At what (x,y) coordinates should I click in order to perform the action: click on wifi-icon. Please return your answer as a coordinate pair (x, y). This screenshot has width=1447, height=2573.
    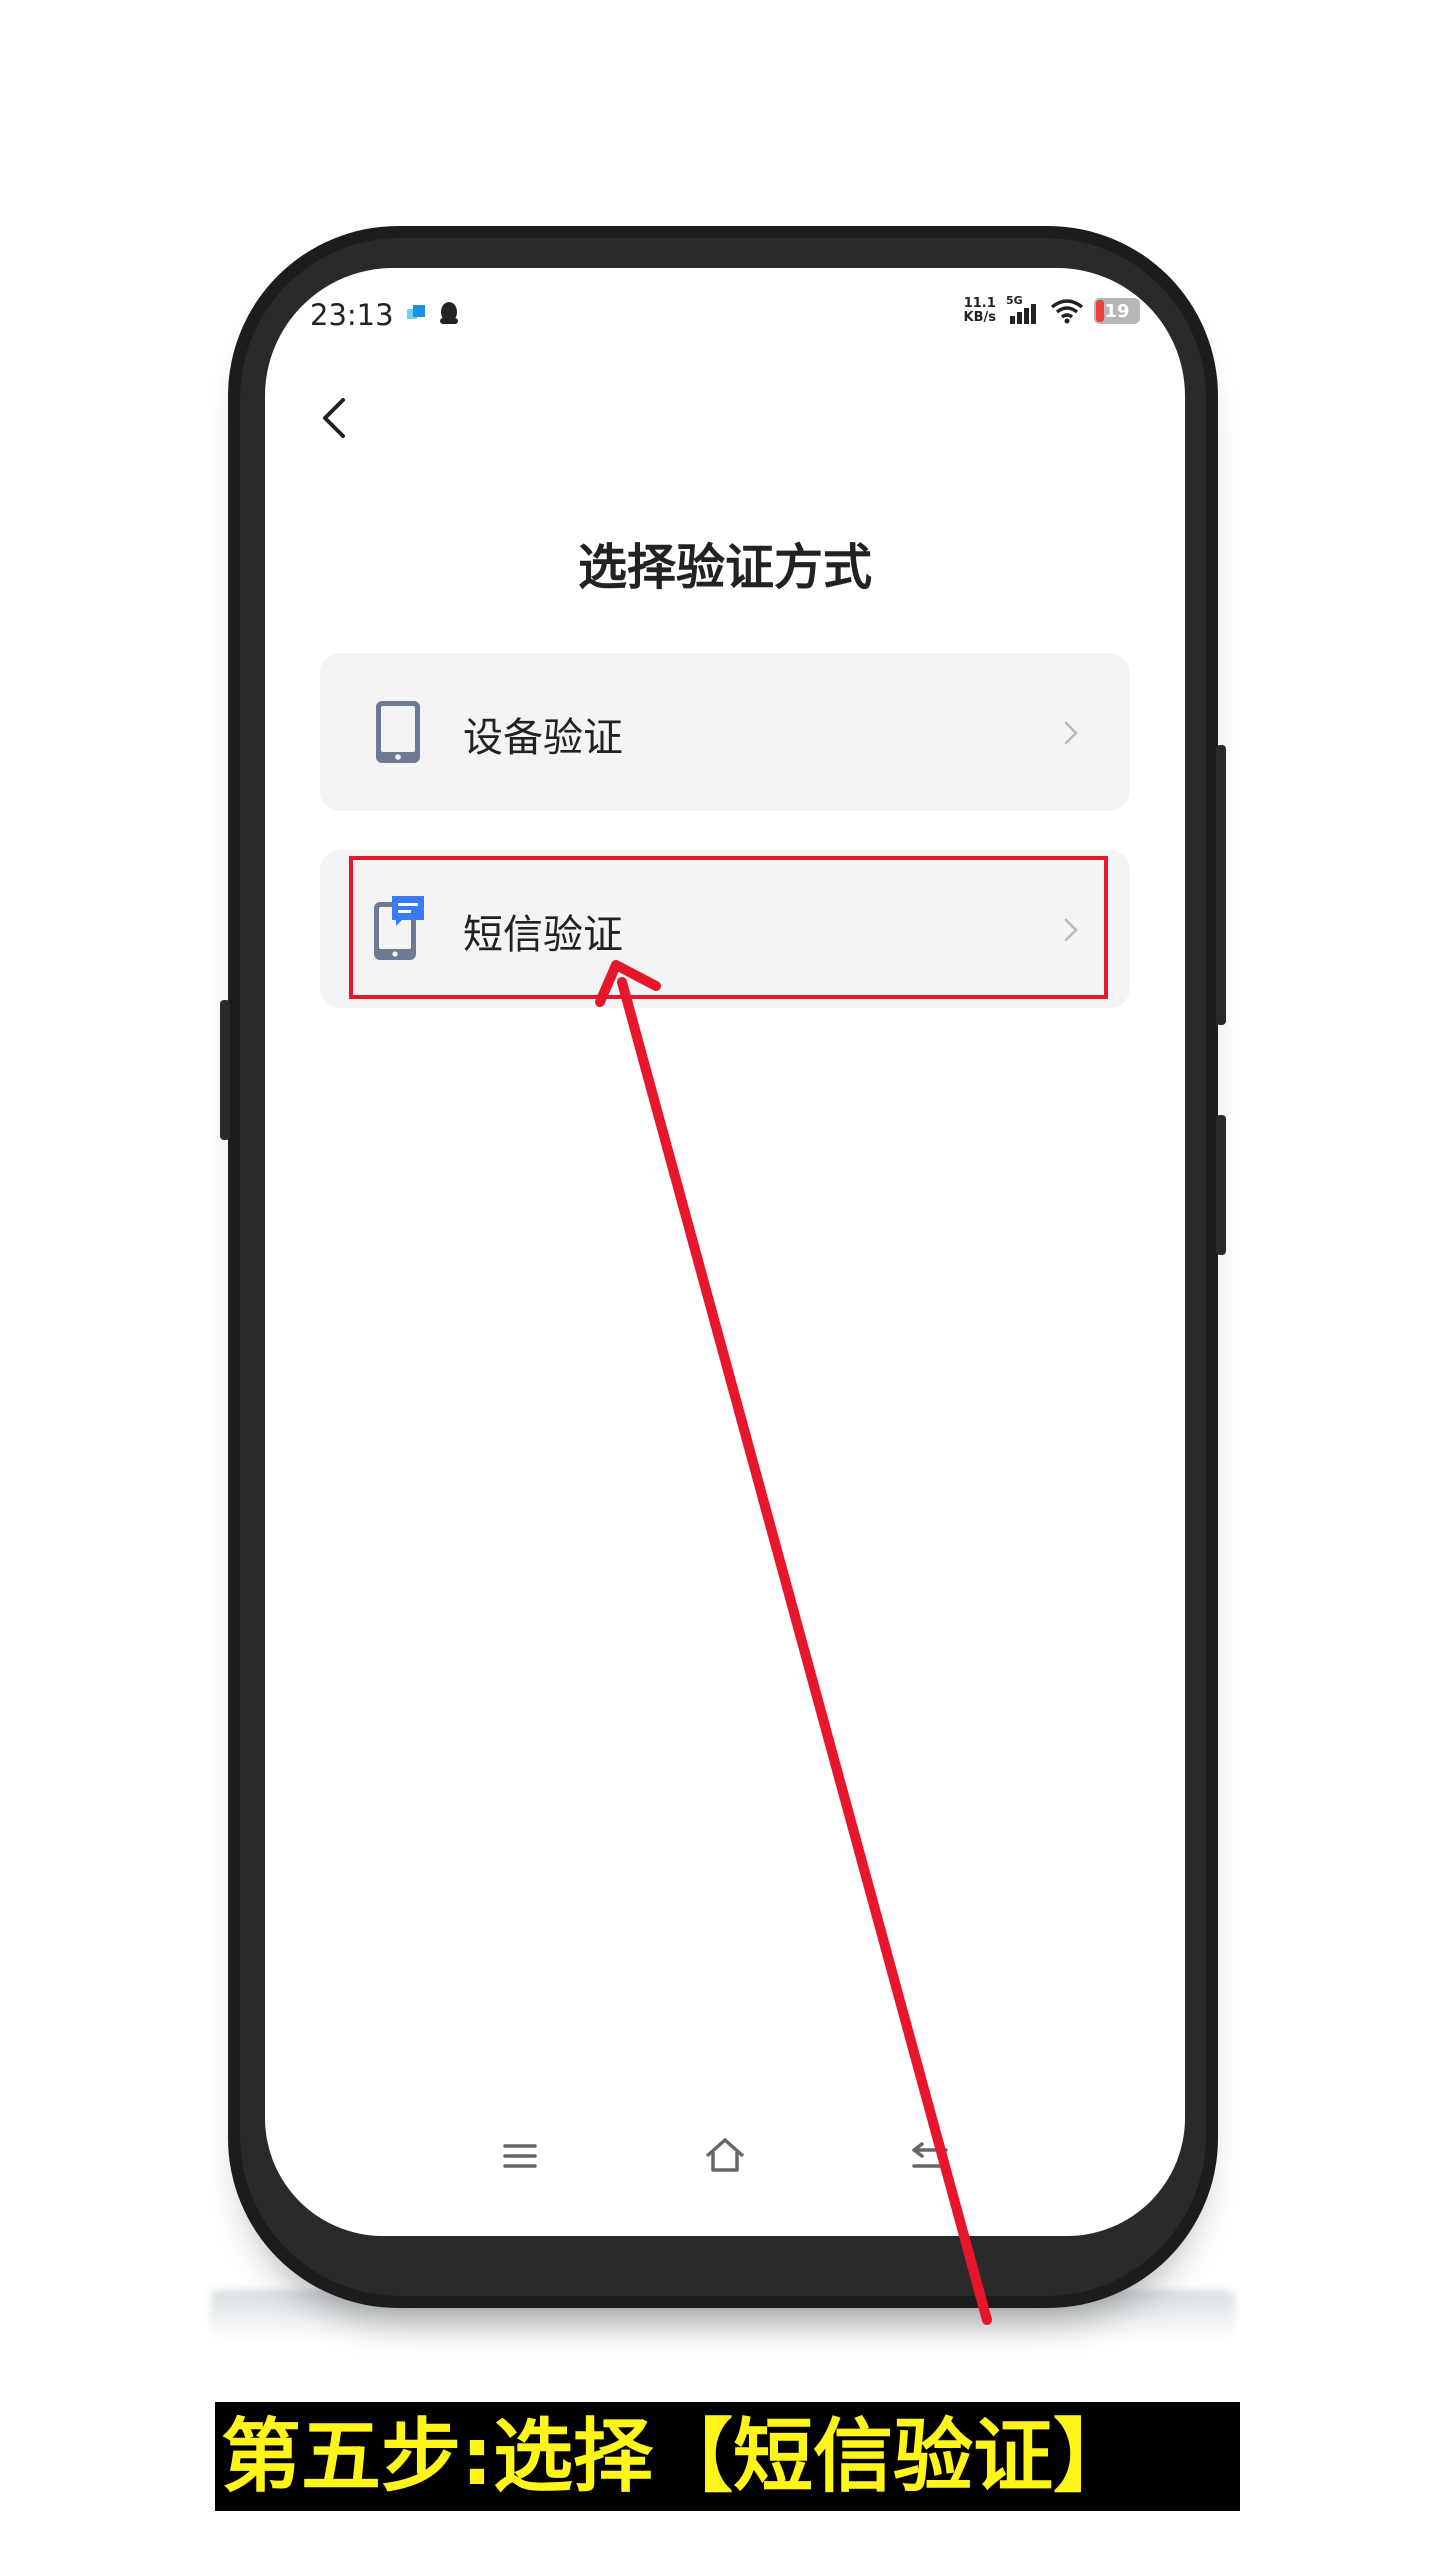
    Looking at the image, I should click on (1067, 311).